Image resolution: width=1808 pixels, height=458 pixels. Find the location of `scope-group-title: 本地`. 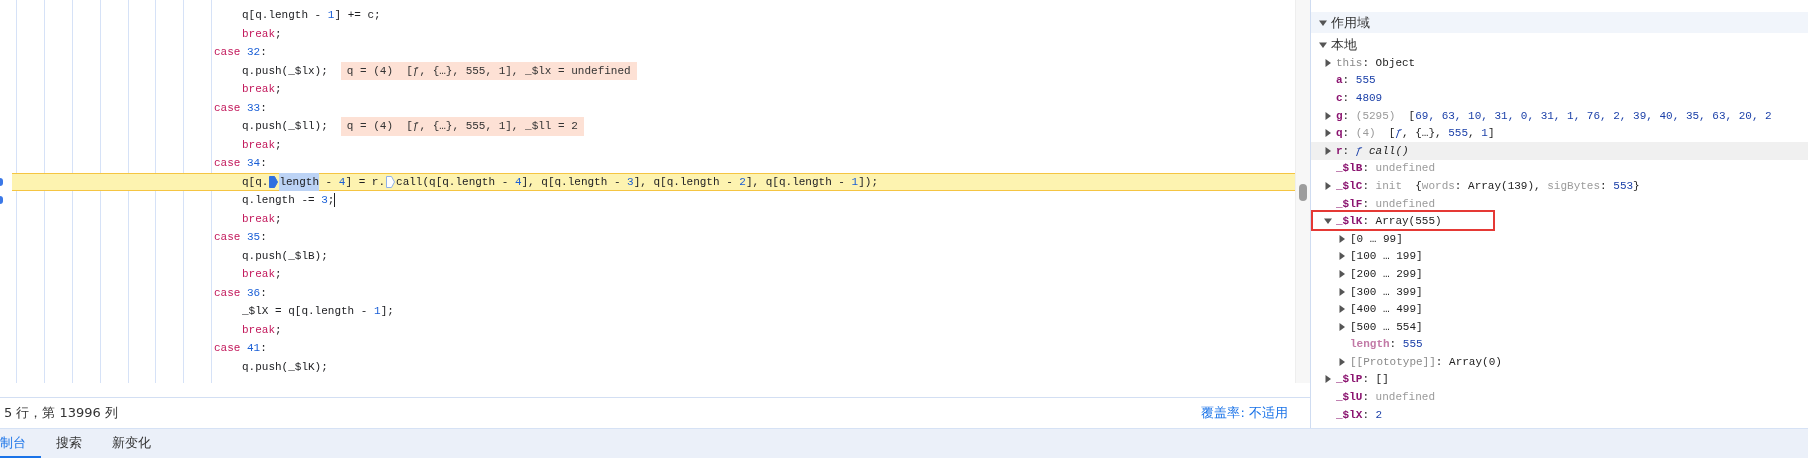

scope-group-title: 本地 is located at coordinates (1344, 45).